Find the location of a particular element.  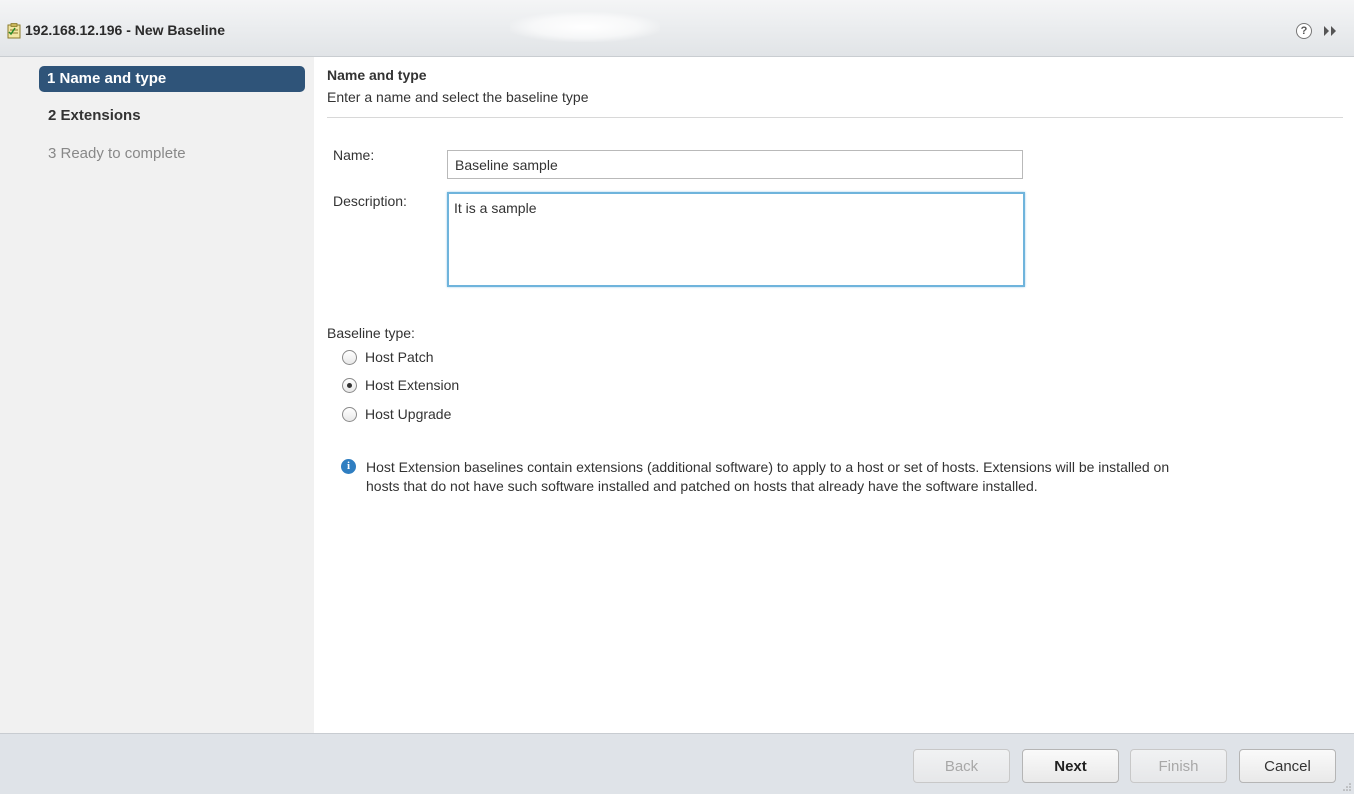

next-button: Next is located at coordinates (1070, 766).